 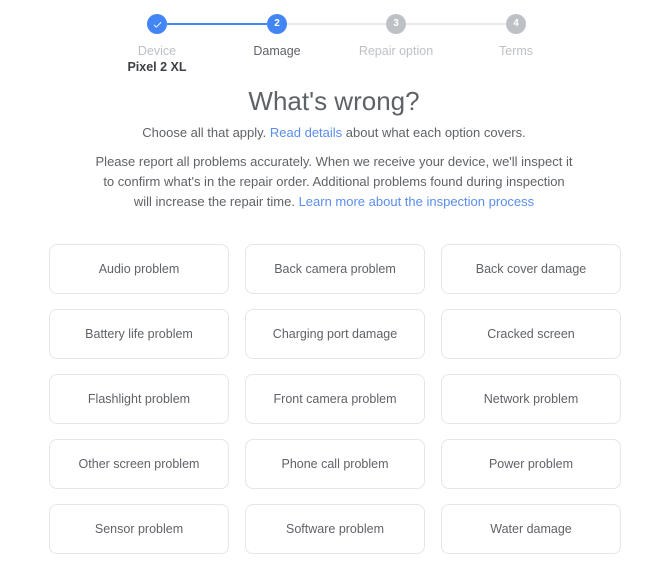 I want to click on subtitle-text-after: about what each option covers., so click(x=434, y=132).